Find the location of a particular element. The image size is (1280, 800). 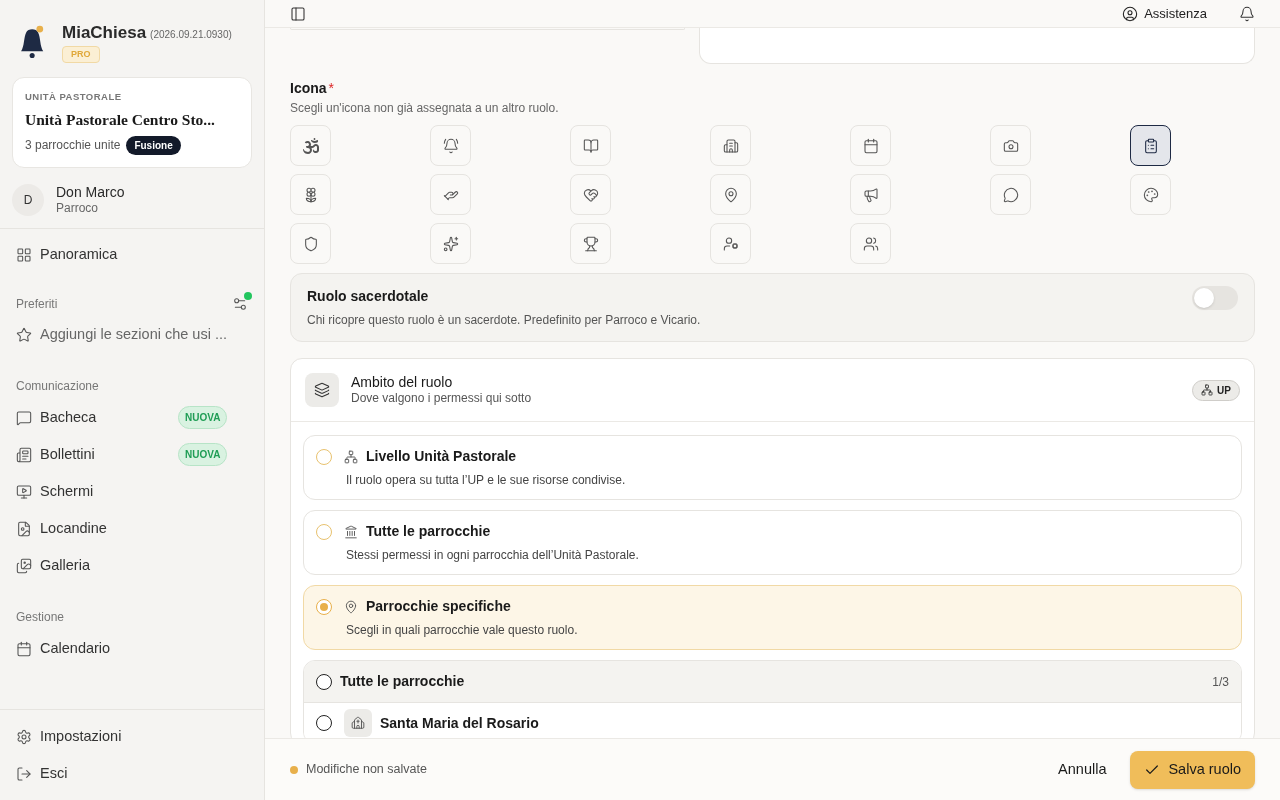

speech-bubble-icon is located at coordinates (1010, 194).